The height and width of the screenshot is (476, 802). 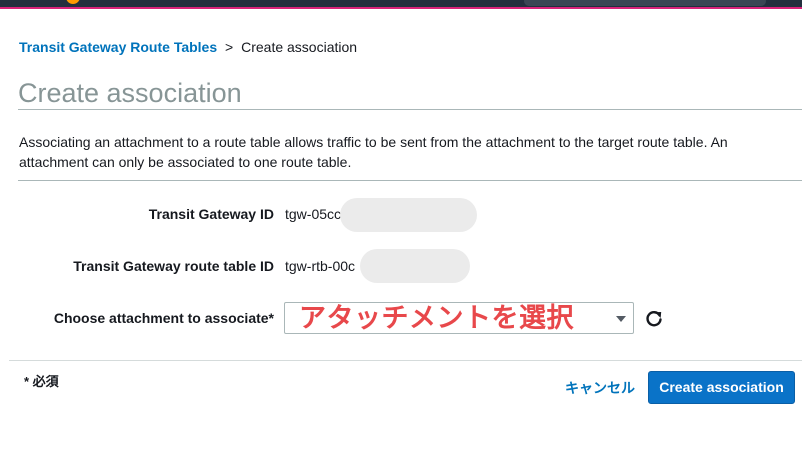 I want to click on title-divider, so click(x=410, y=109).